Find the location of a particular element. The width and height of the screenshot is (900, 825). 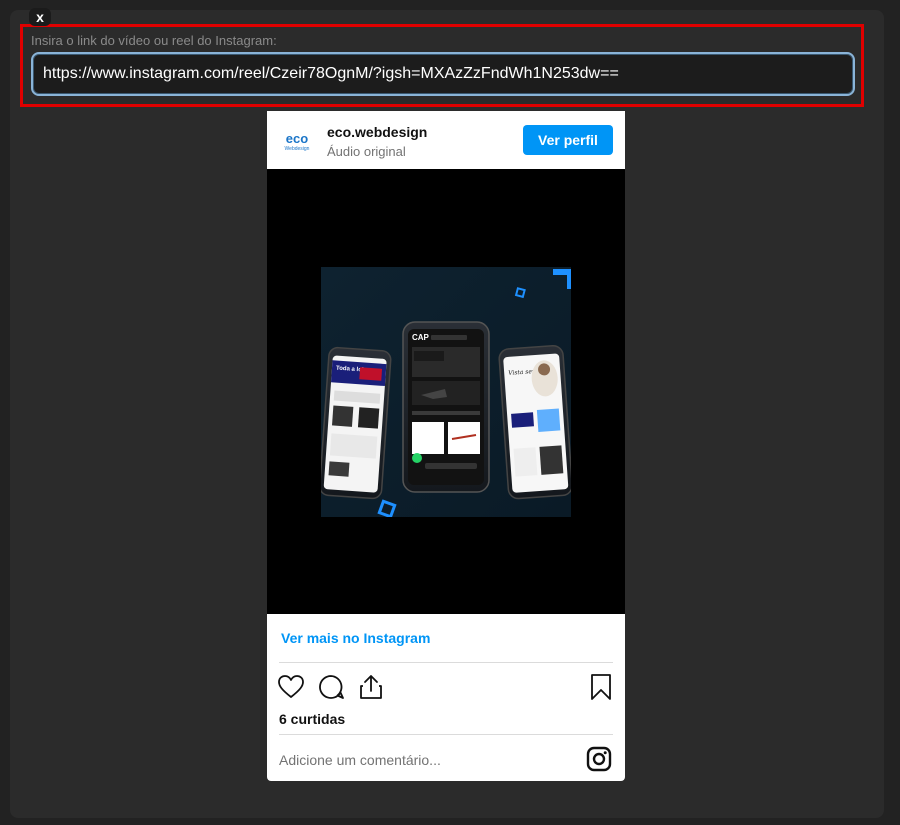

share-icon is located at coordinates (371, 687).